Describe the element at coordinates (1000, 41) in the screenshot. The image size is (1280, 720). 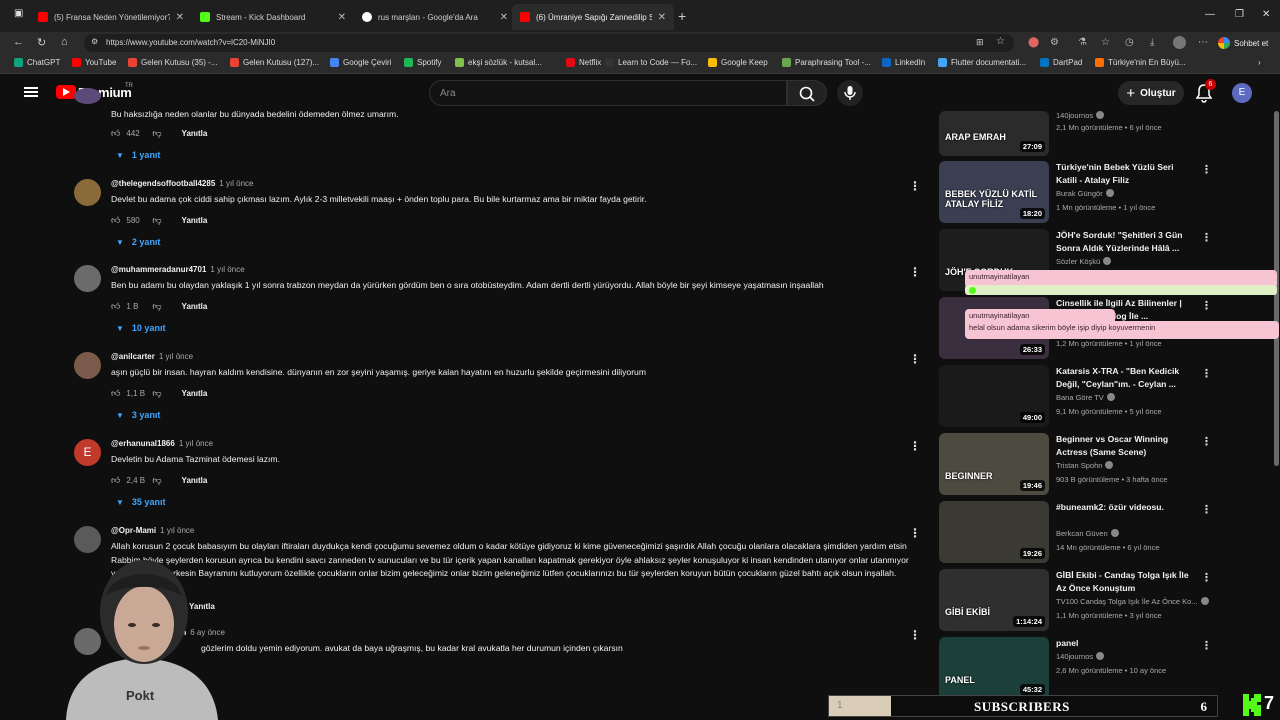
I see `bookmark-star-icon: ☆` at that location.